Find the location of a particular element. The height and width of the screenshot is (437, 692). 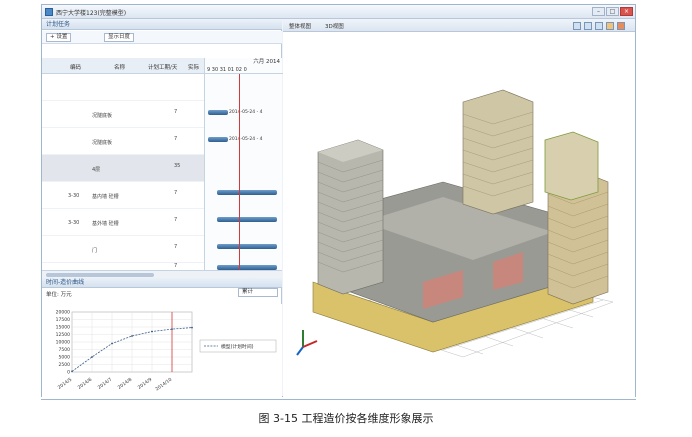

type-select: 累计 is located at coordinates (258, 292).